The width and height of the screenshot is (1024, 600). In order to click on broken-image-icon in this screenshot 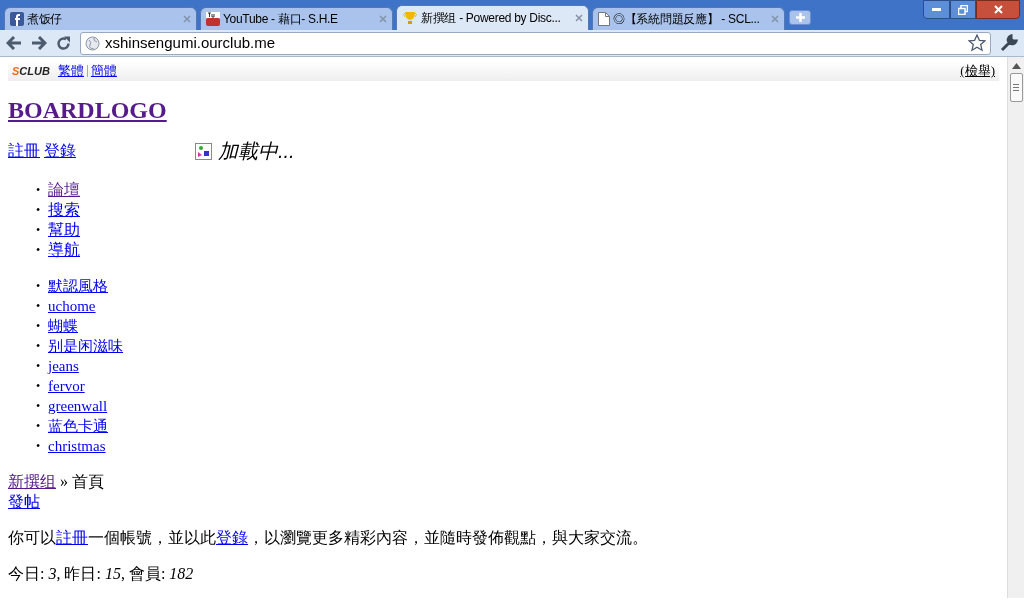, I will do `click(203, 151)`.